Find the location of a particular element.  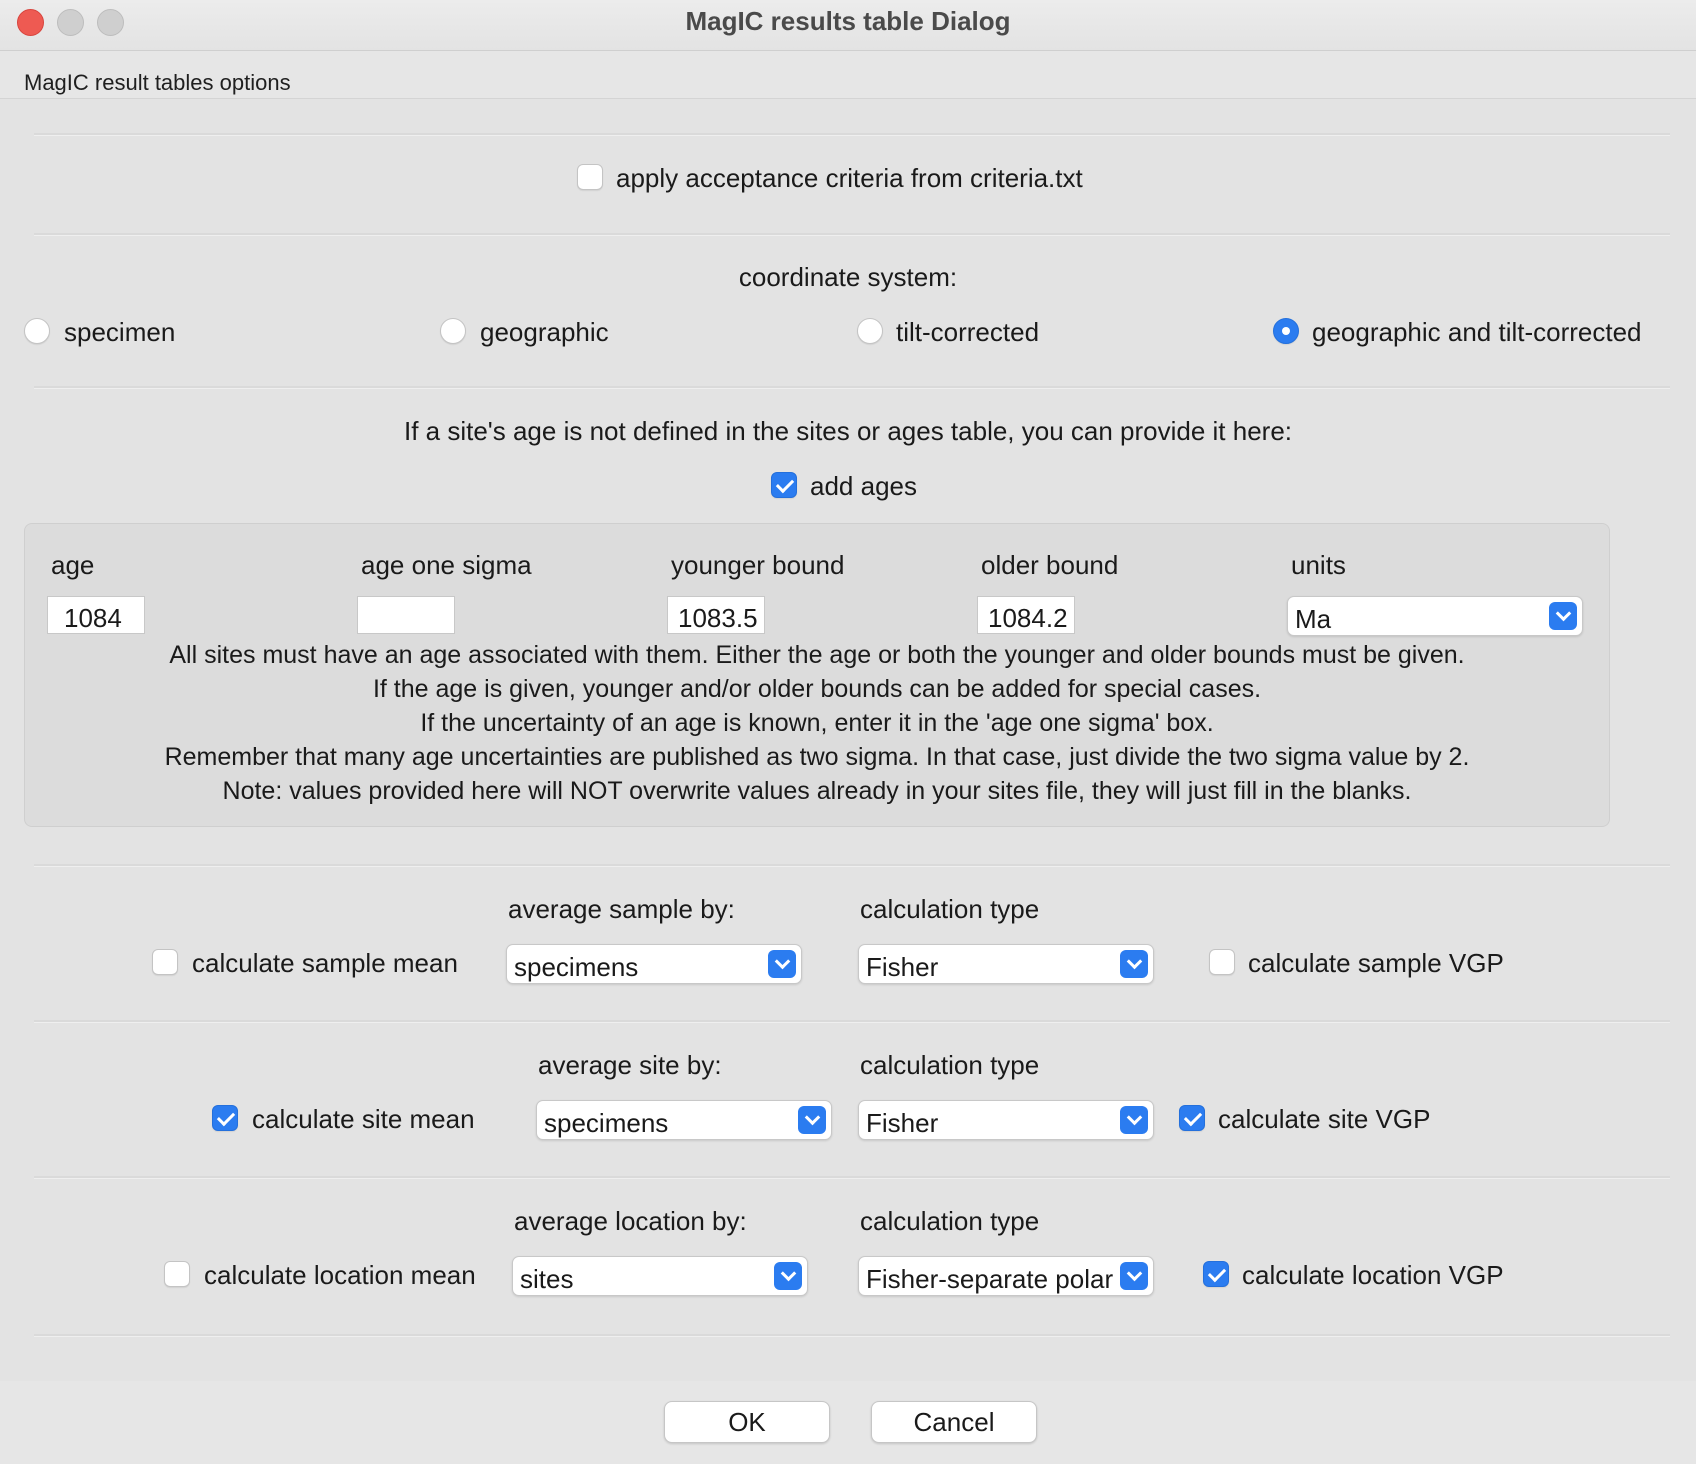

location-mean-label: calculate location mean is located at coordinates (340, 1275).